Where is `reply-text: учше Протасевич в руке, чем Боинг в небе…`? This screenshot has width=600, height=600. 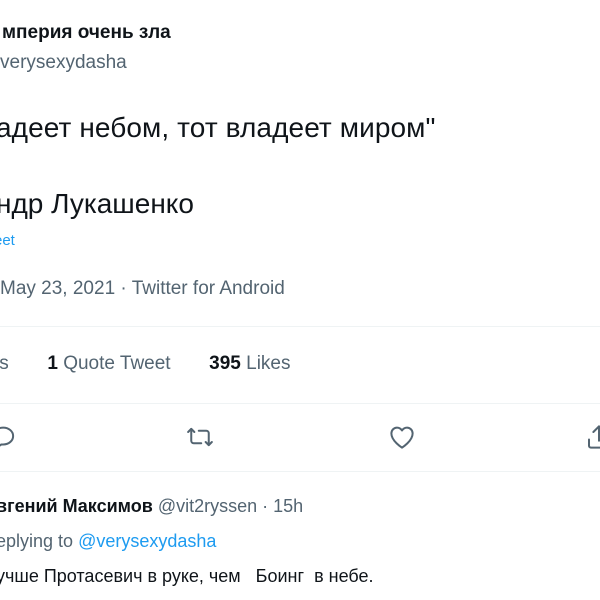 reply-text: учше Протасевич в руке, чем Боинг в небе… is located at coordinates (187, 576).